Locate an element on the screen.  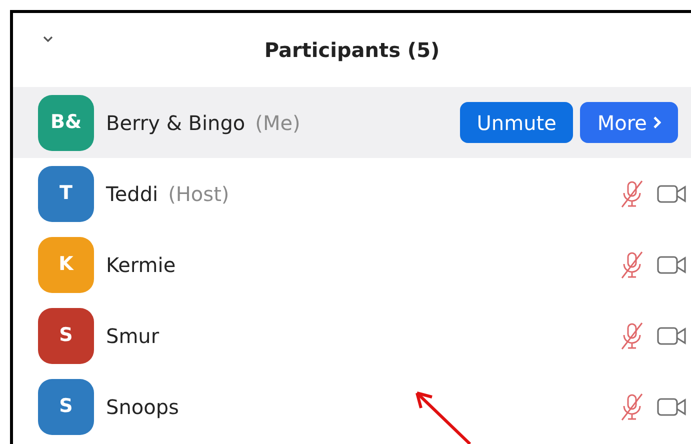
avatar: K is located at coordinates (66, 264).